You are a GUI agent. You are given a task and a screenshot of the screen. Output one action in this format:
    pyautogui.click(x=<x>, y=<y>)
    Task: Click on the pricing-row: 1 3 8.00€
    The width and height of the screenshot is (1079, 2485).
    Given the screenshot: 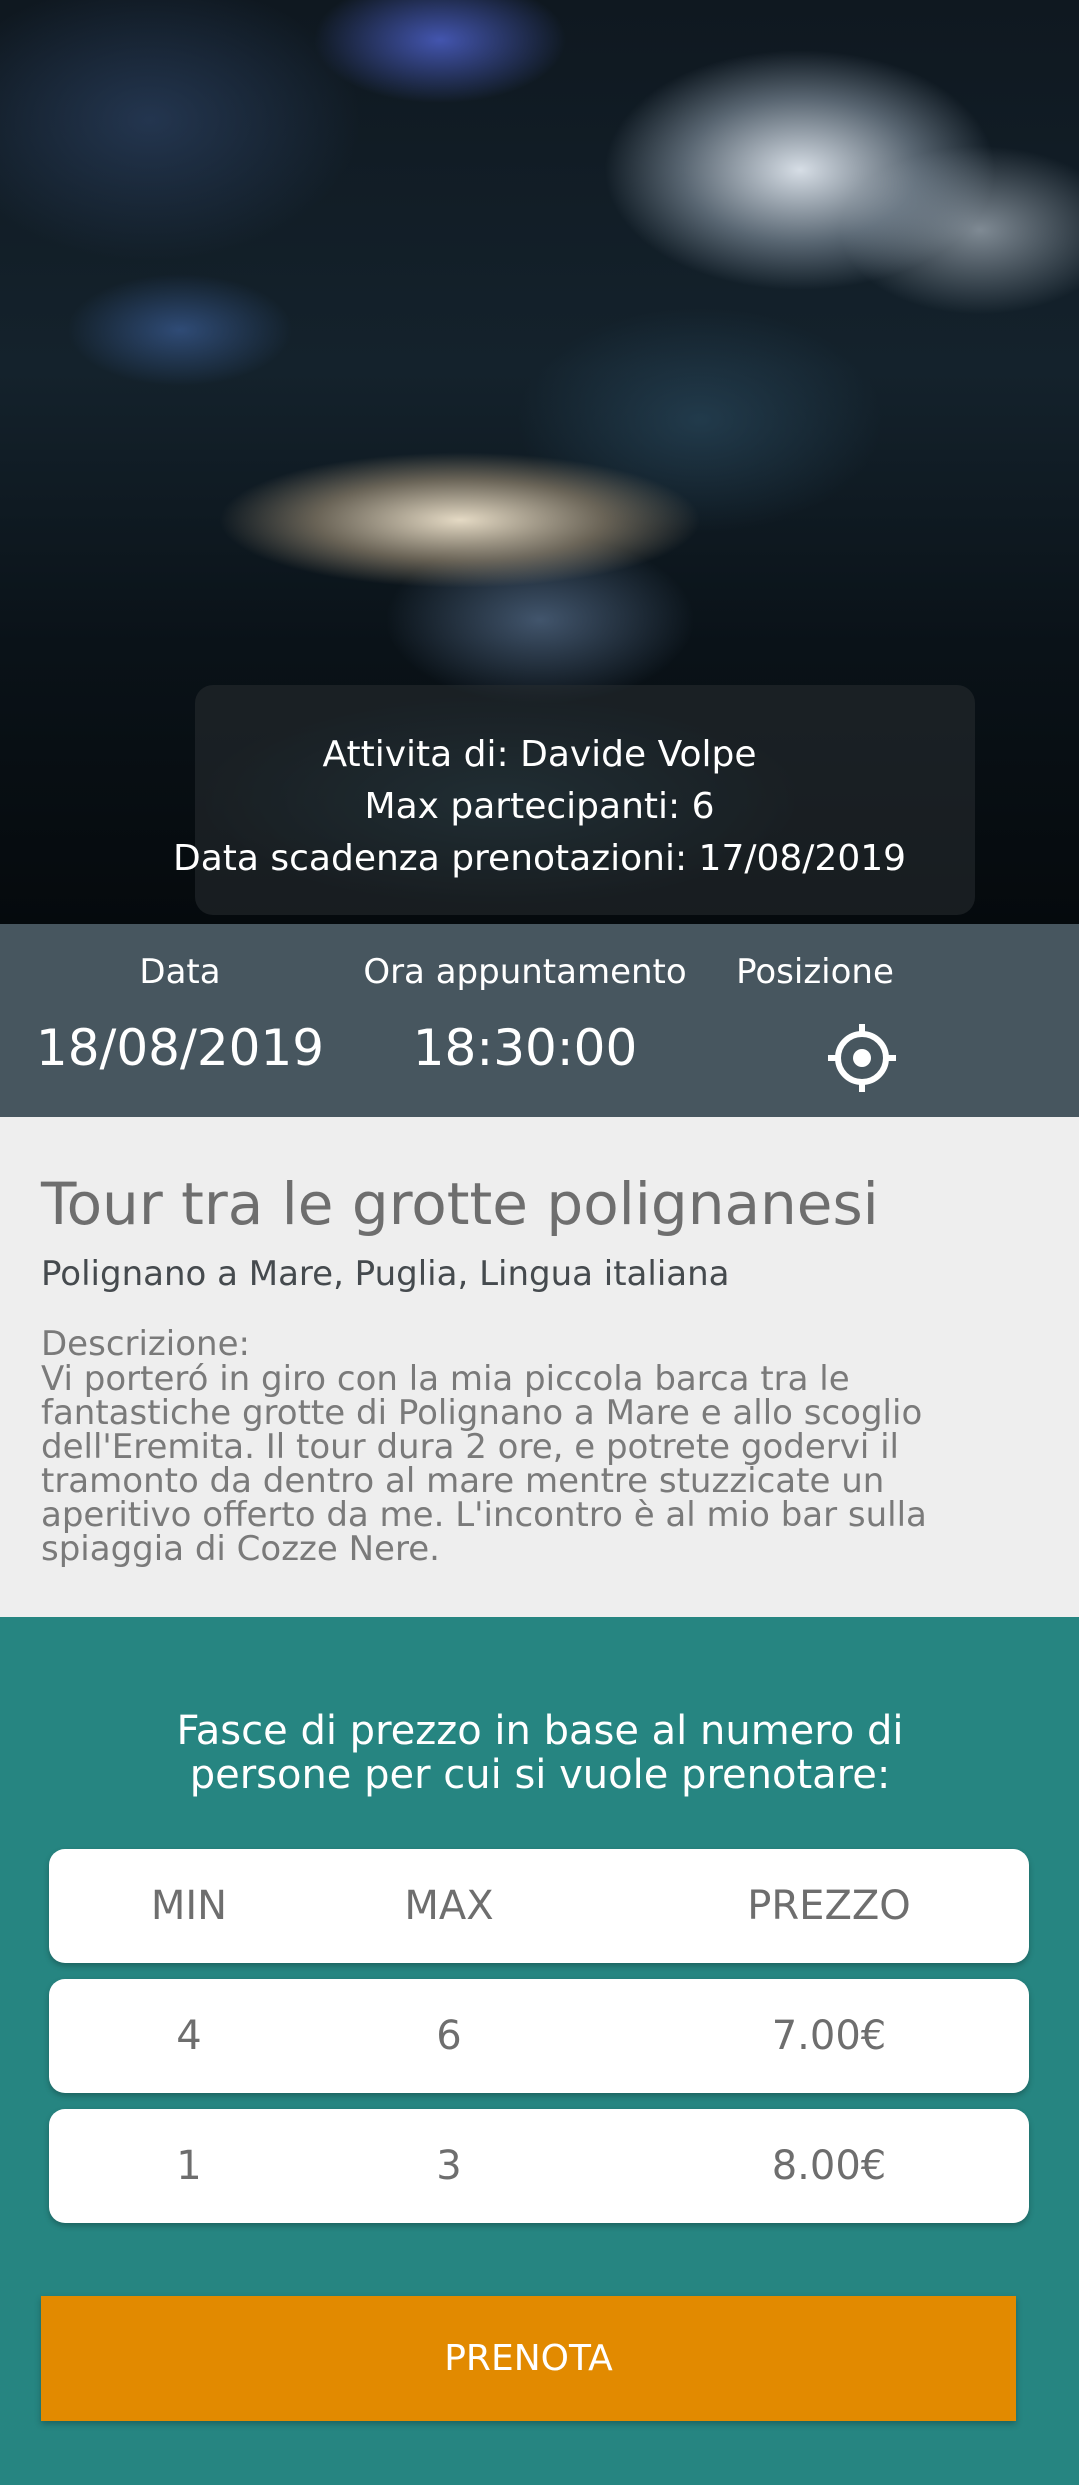 What is the action you would take?
    pyautogui.click(x=539, y=2166)
    